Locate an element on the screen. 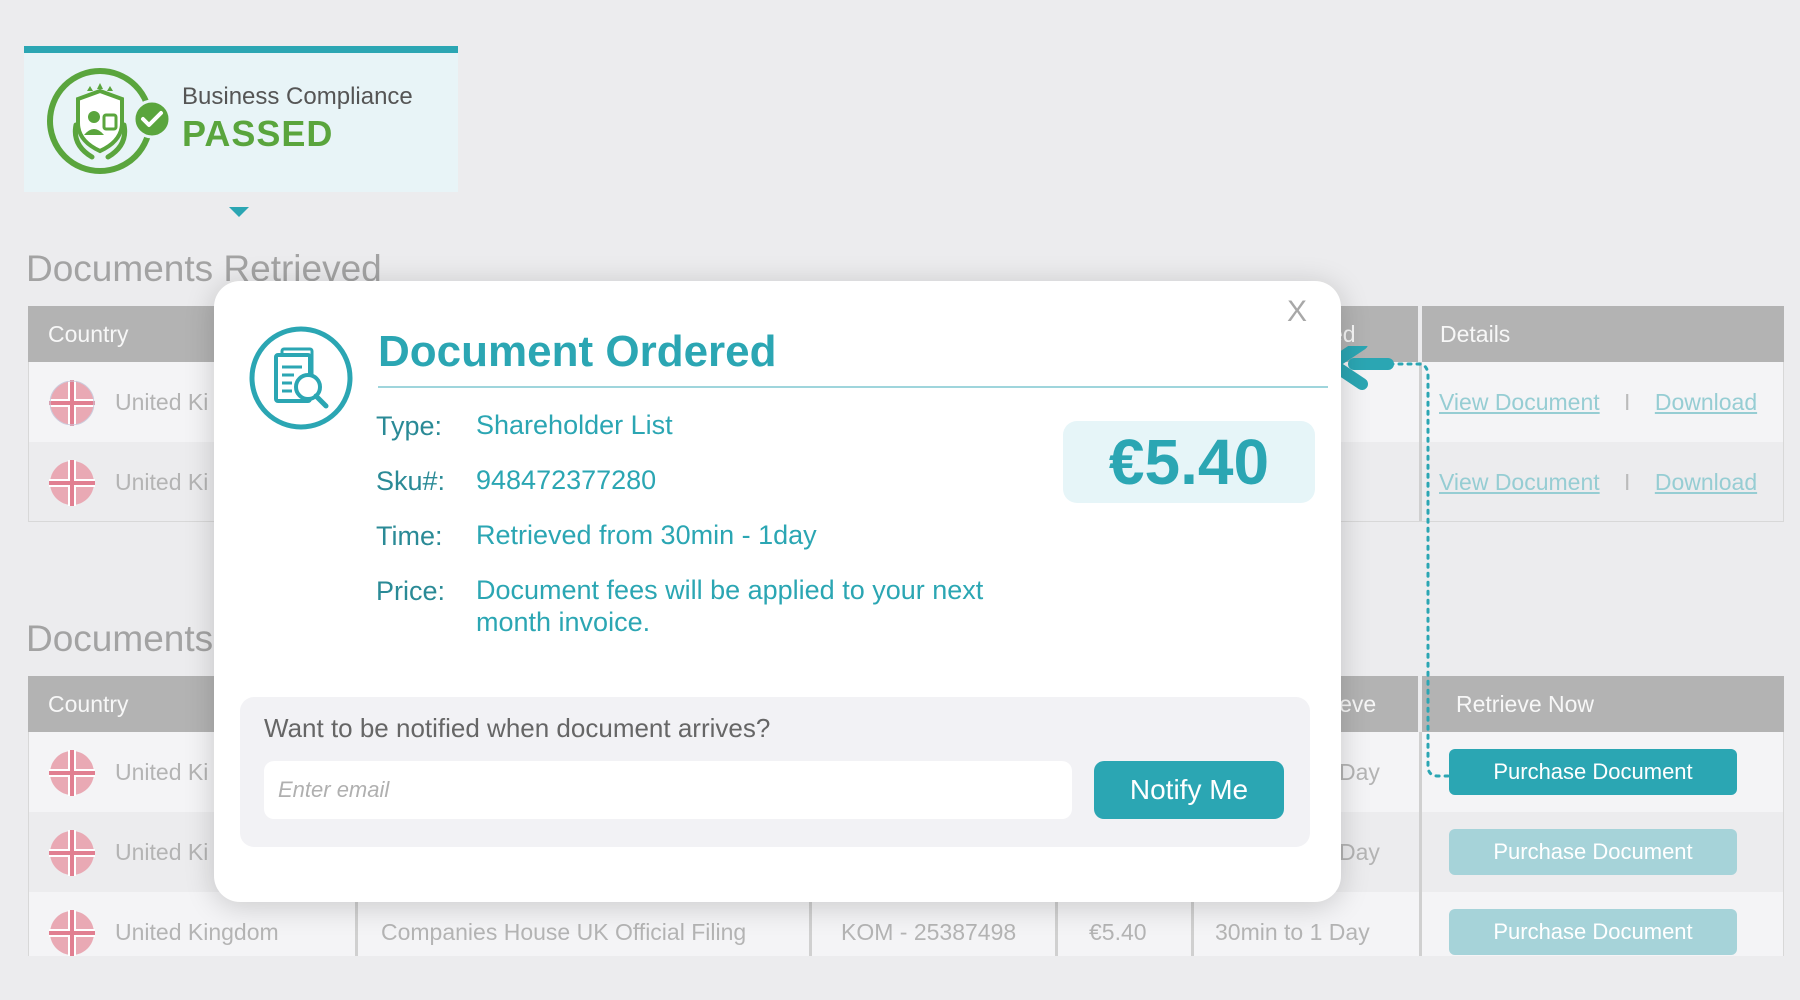 Image resolution: width=1800 pixels, height=1000 pixels. sku-label: Sku#: is located at coordinates (411, 481).